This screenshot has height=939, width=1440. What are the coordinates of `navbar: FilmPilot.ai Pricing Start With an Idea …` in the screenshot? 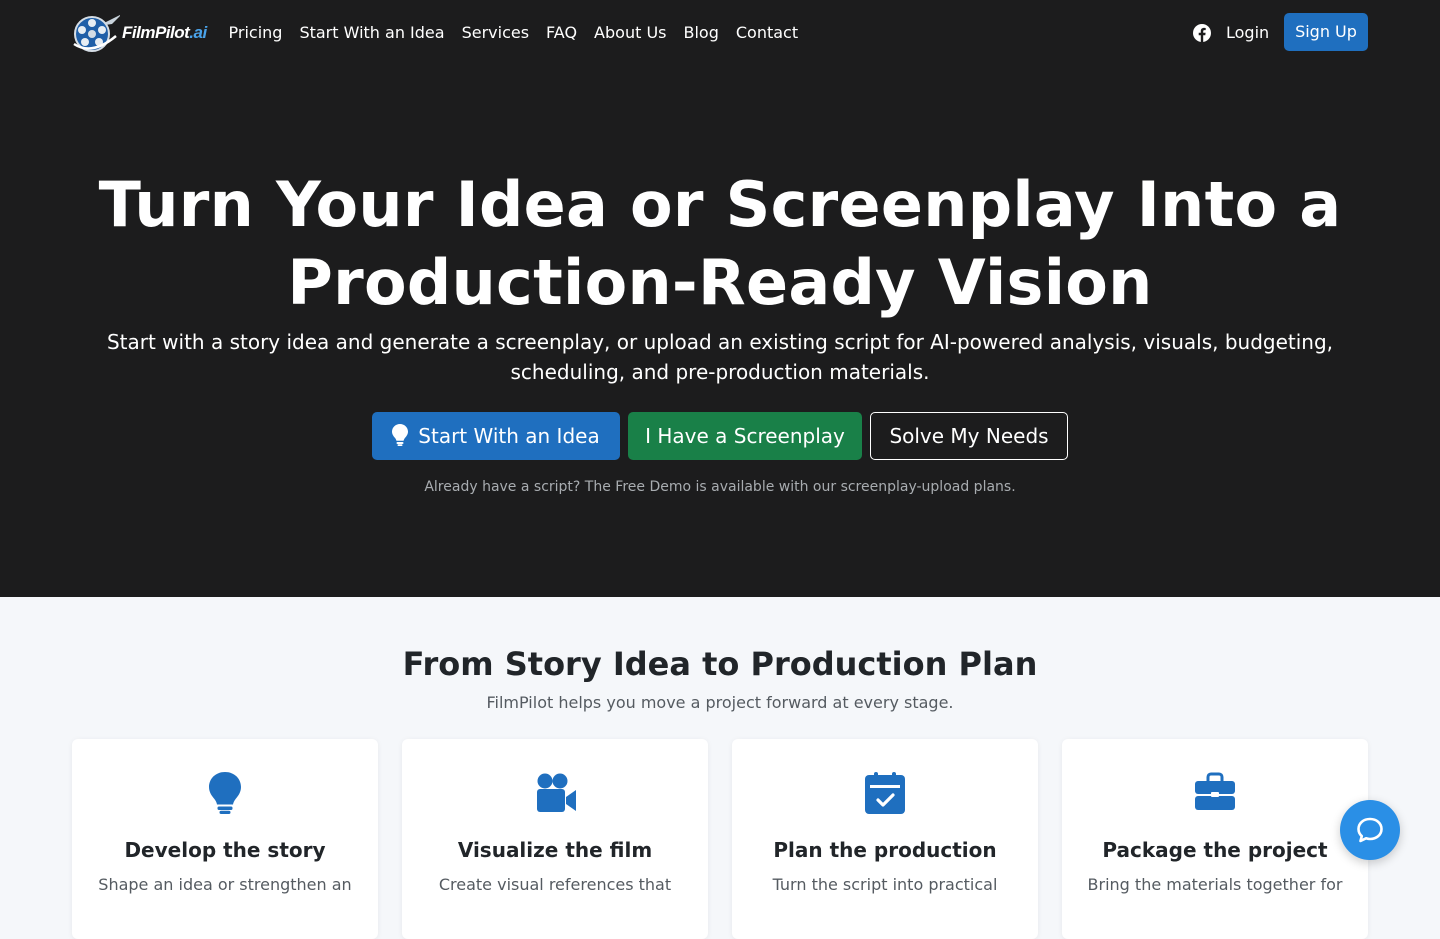 It's located at (720, 33).